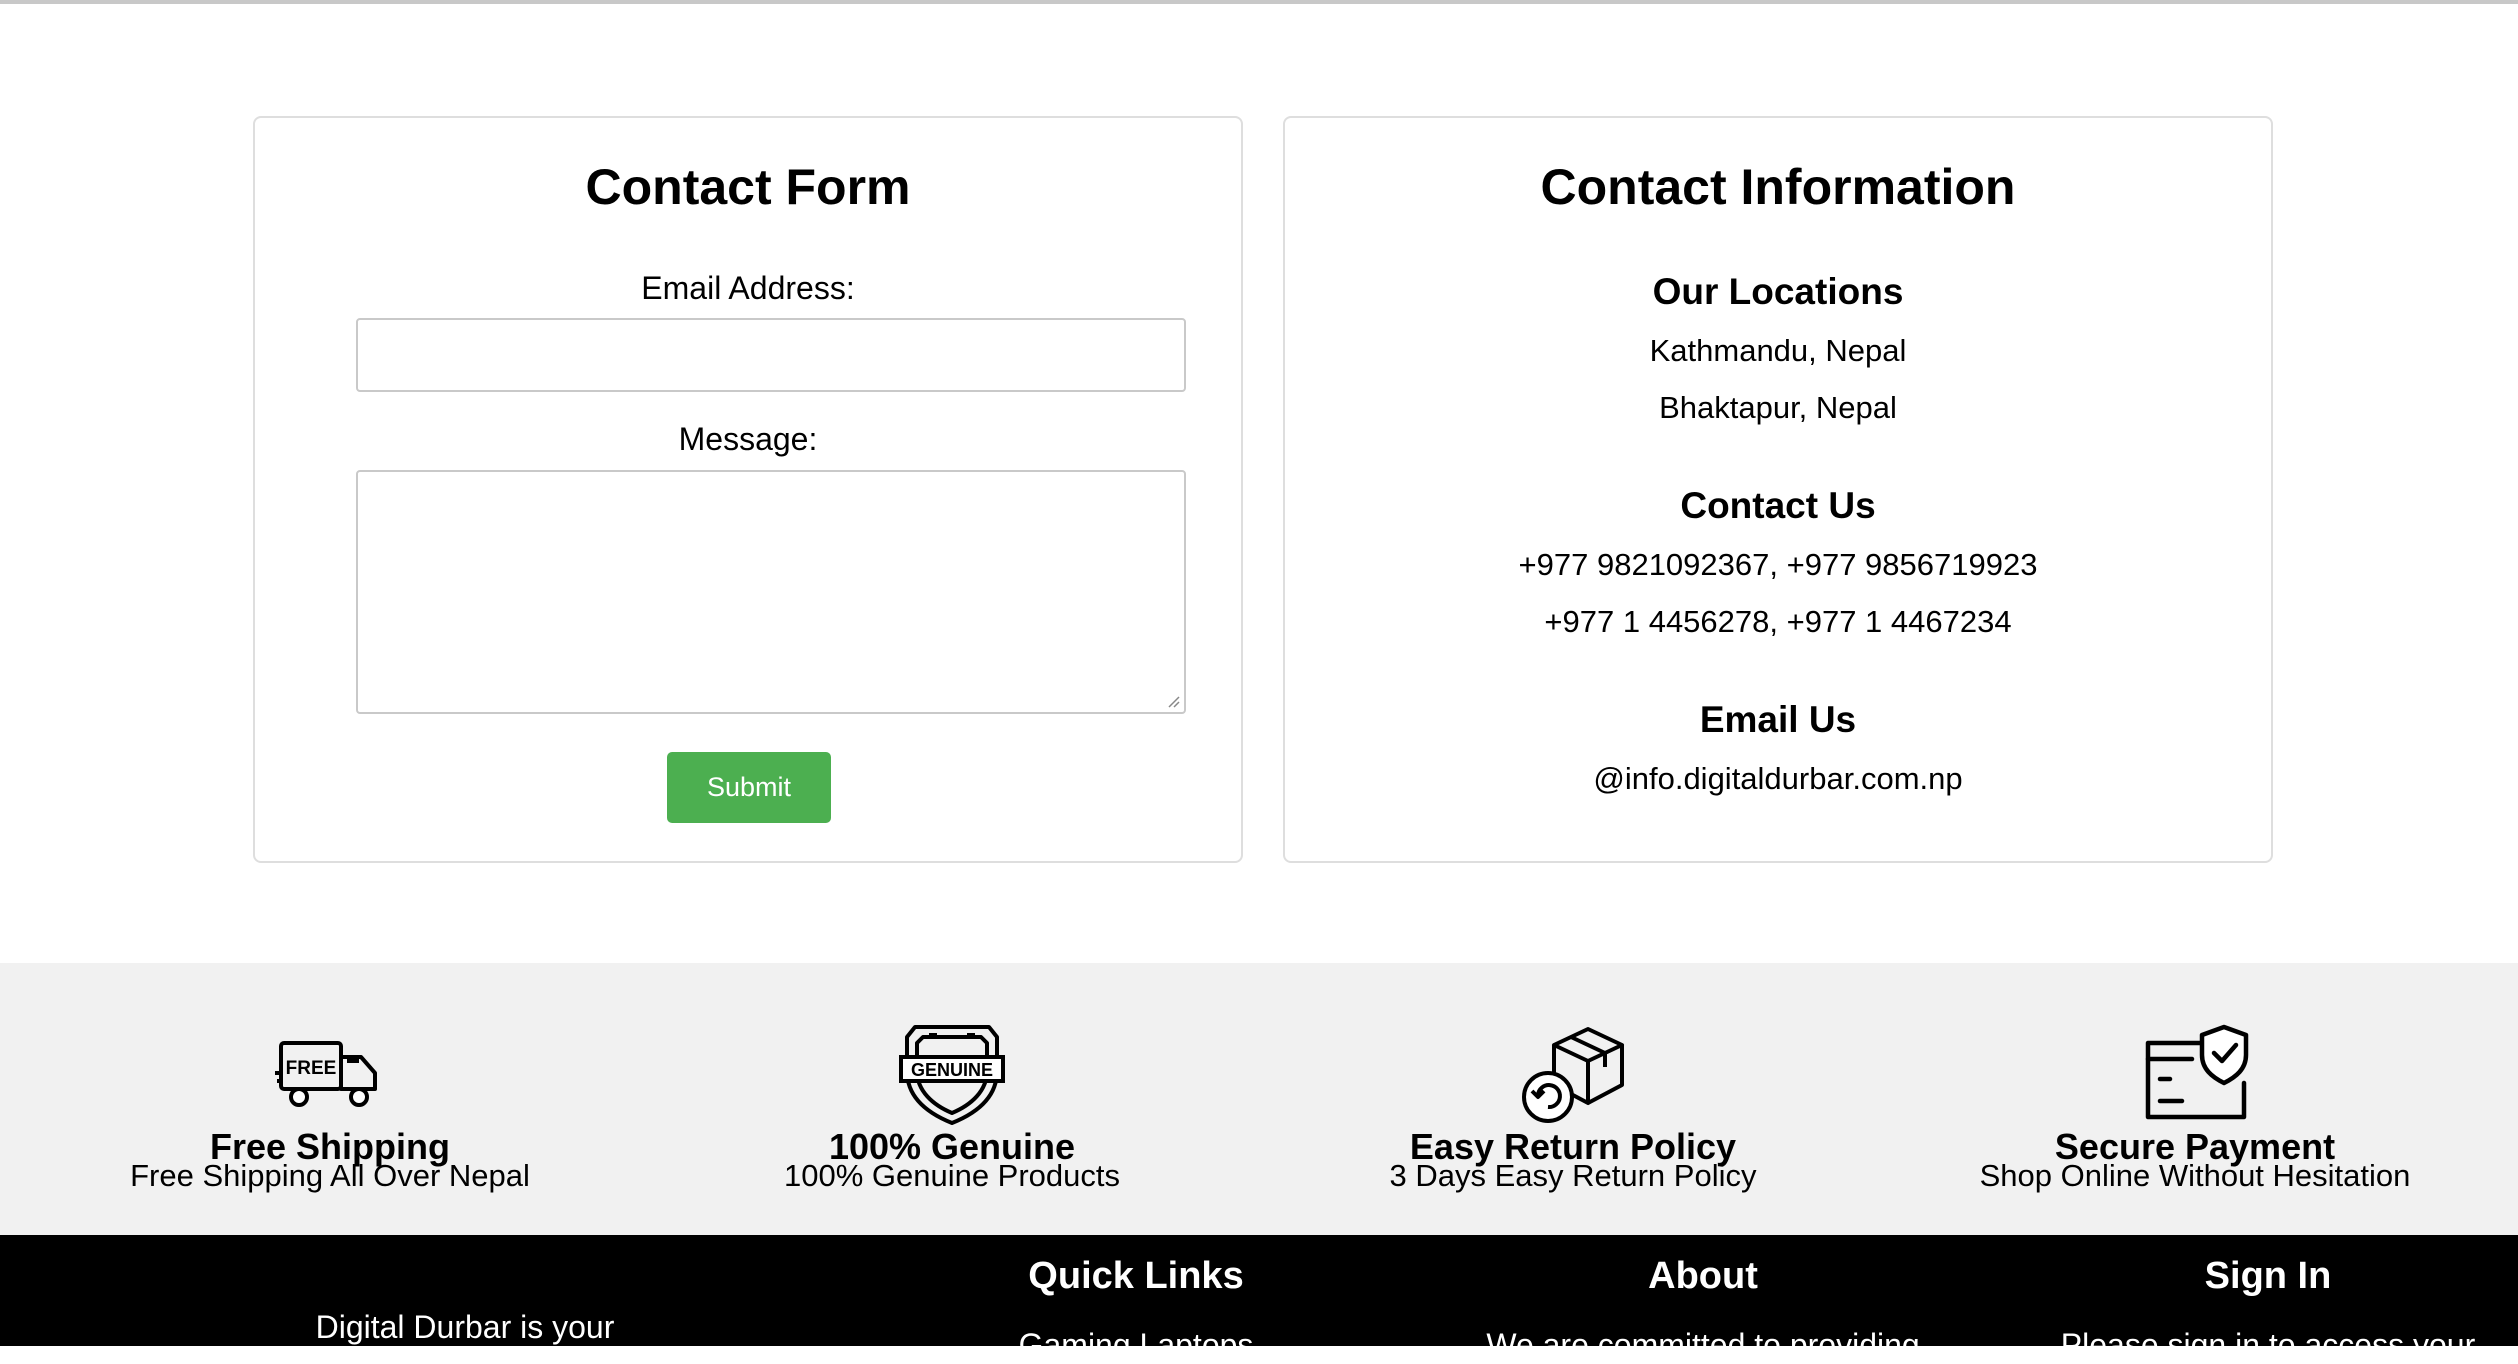 This screenshot has height=1364, width=2518. Describe the element at coordinates (1778, 621) in the screenshot. I see `phone-line: +977 1 4456278, +977 1 4467234` at that location.